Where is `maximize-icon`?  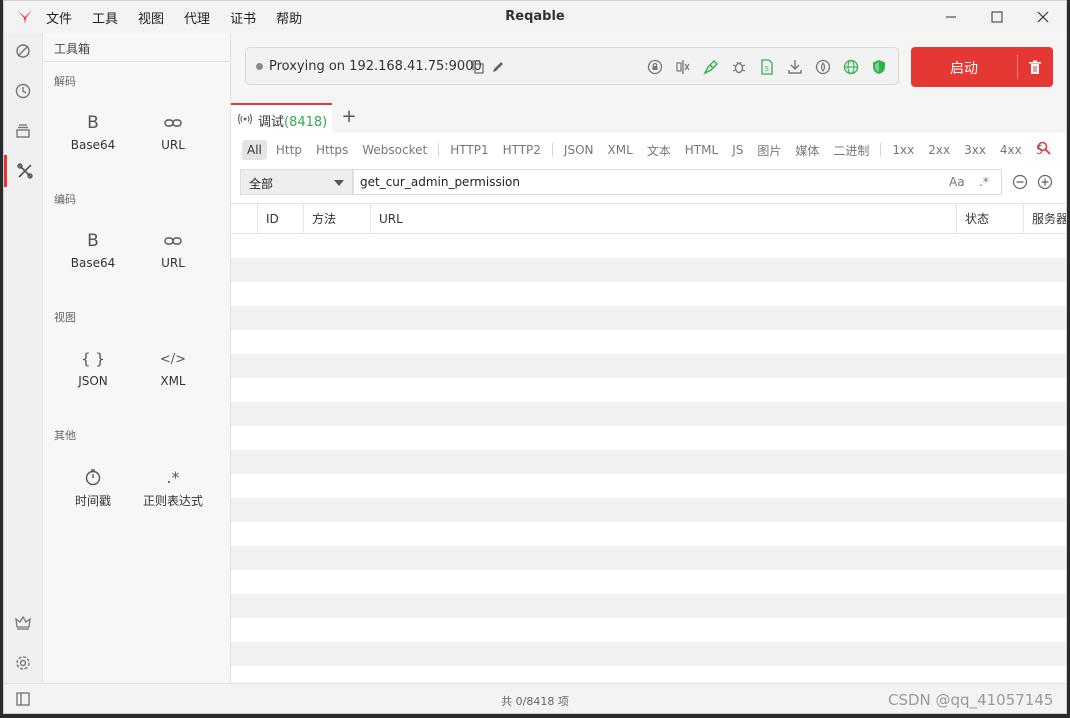
maximize-icon is located at coordinates (997, 17).